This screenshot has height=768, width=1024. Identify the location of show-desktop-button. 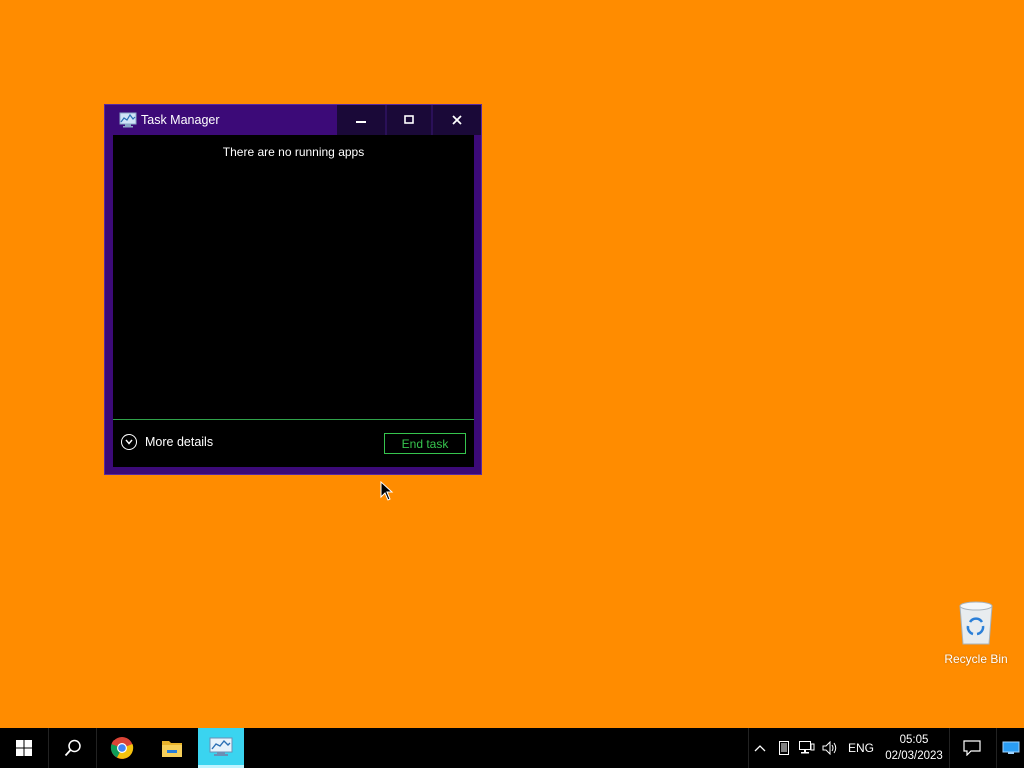
(1010, 748).